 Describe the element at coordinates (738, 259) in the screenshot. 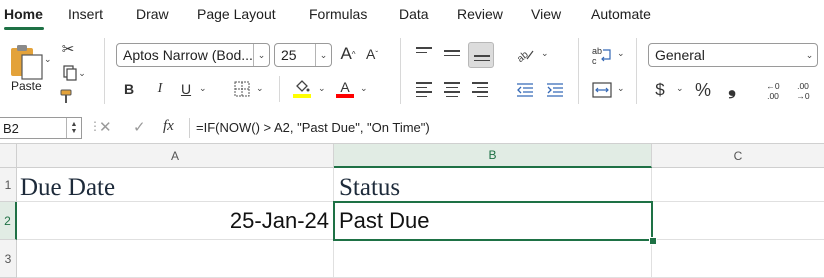

I see `cell-c3` at that location.